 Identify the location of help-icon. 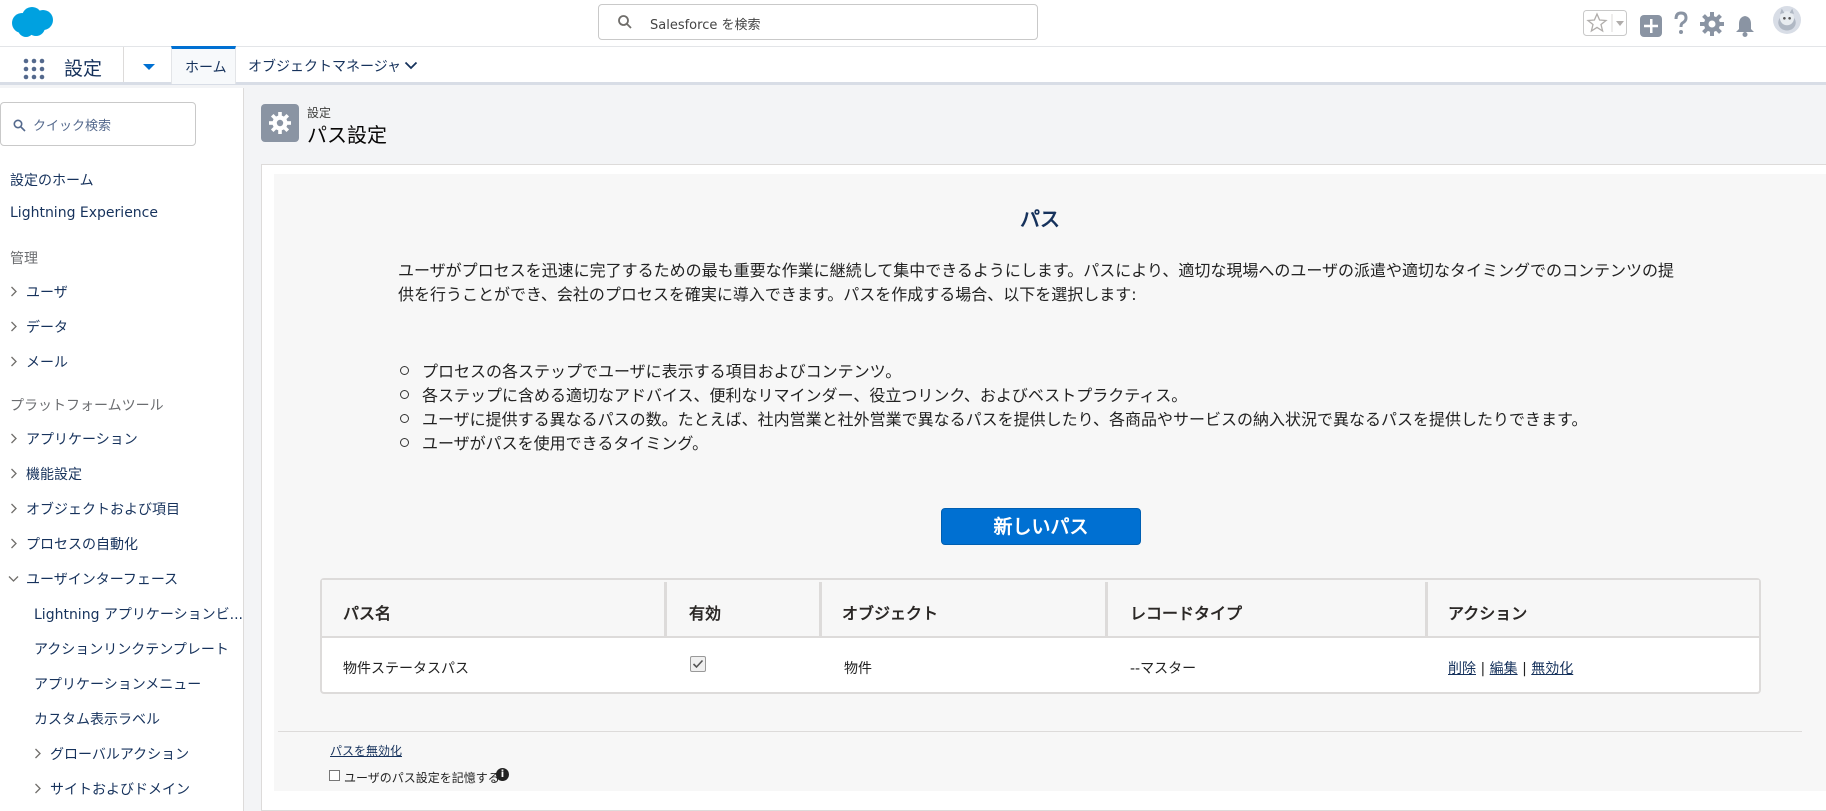
(1681, 24).